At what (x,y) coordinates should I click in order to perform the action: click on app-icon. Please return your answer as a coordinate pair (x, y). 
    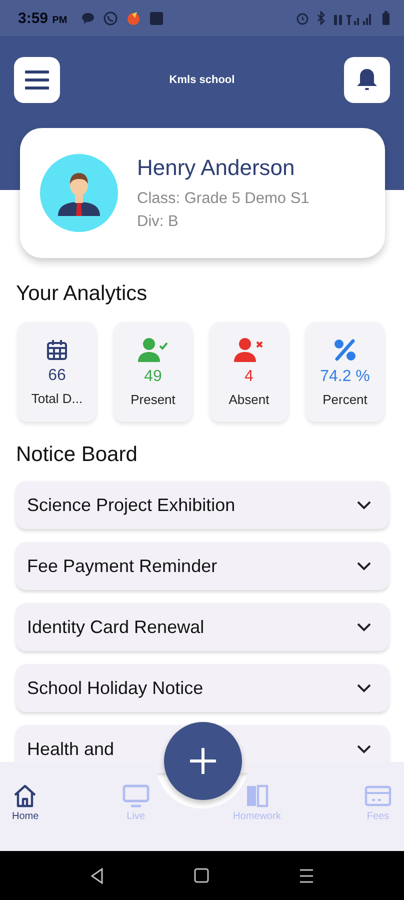
    Looking at the image, I should click on (134, 18).